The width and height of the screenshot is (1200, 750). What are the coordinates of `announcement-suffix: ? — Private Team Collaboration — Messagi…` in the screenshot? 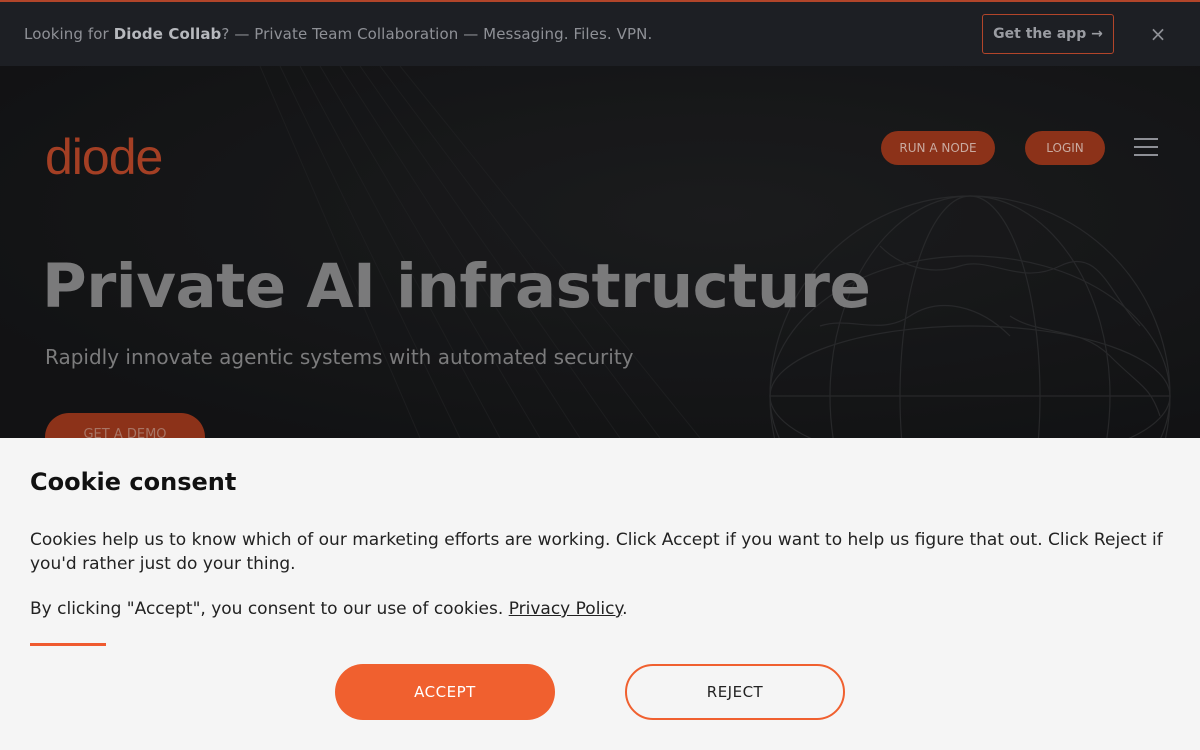 It's located at (437, 34).